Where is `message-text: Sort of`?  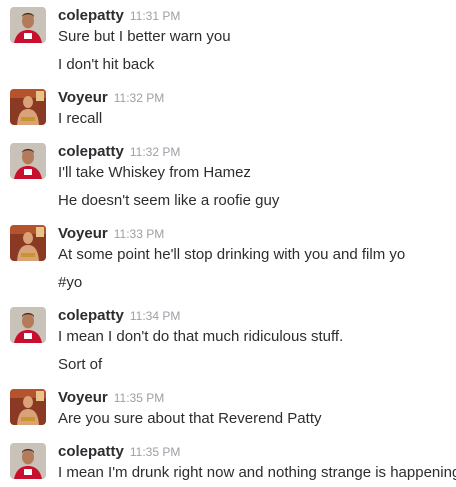 message-text: Sort of is located at coordinates (80, 364).